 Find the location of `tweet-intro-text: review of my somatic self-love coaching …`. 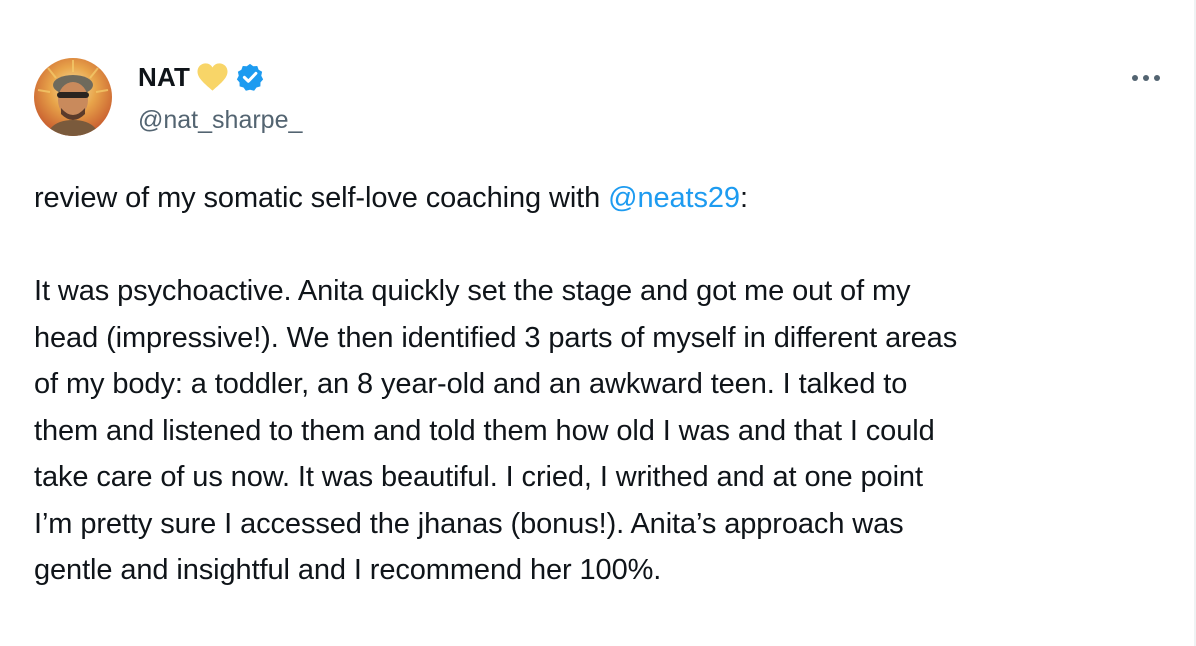

tweet-intro-text: review of my somatic self-love coaching … is located at coordinates (321, 198).